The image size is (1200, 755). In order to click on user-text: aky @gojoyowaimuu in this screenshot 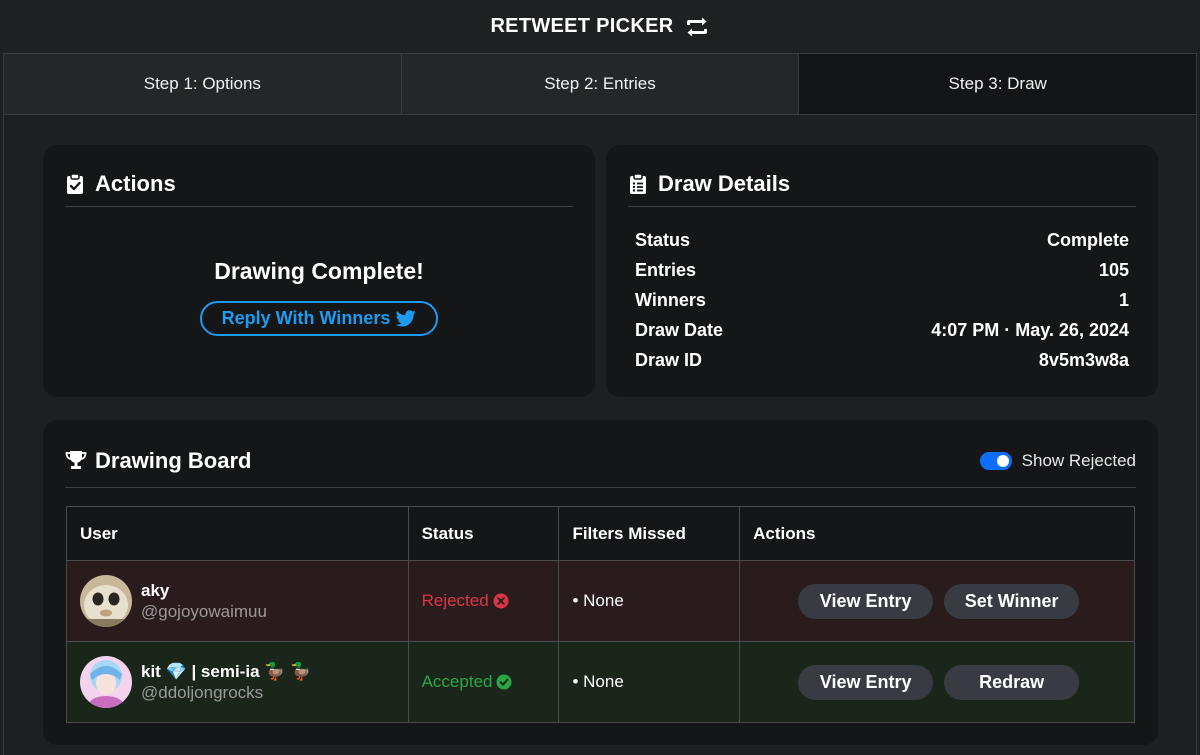, I will do `click(204, 601)`.